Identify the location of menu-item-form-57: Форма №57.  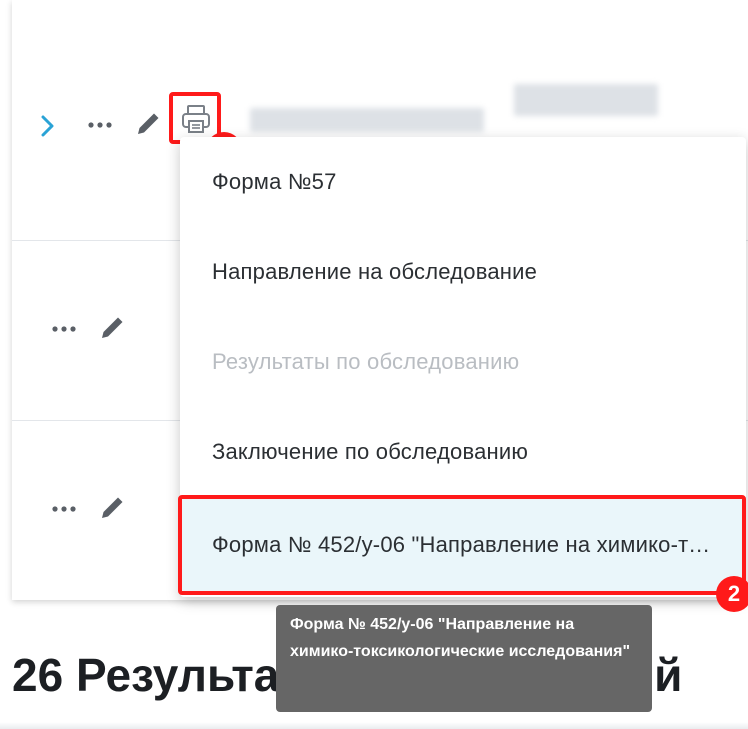
(463, 182).